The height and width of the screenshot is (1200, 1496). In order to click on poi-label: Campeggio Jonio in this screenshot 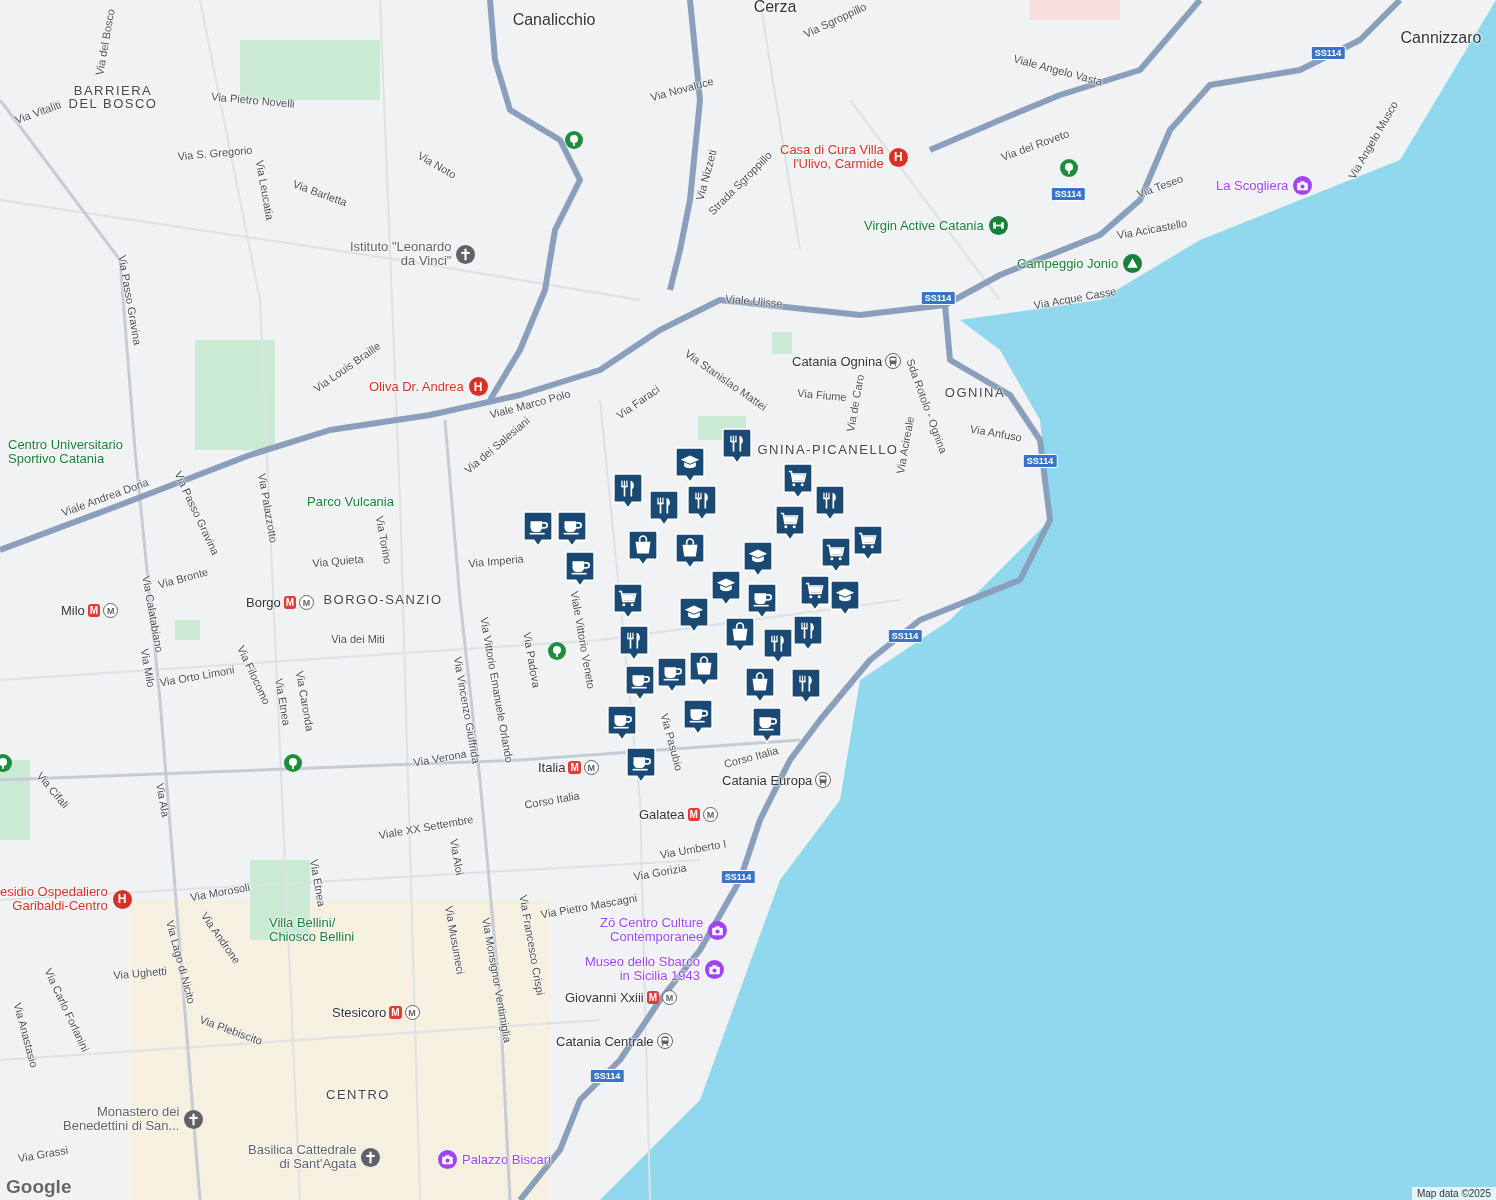, I will do `click(1068, 263)`.